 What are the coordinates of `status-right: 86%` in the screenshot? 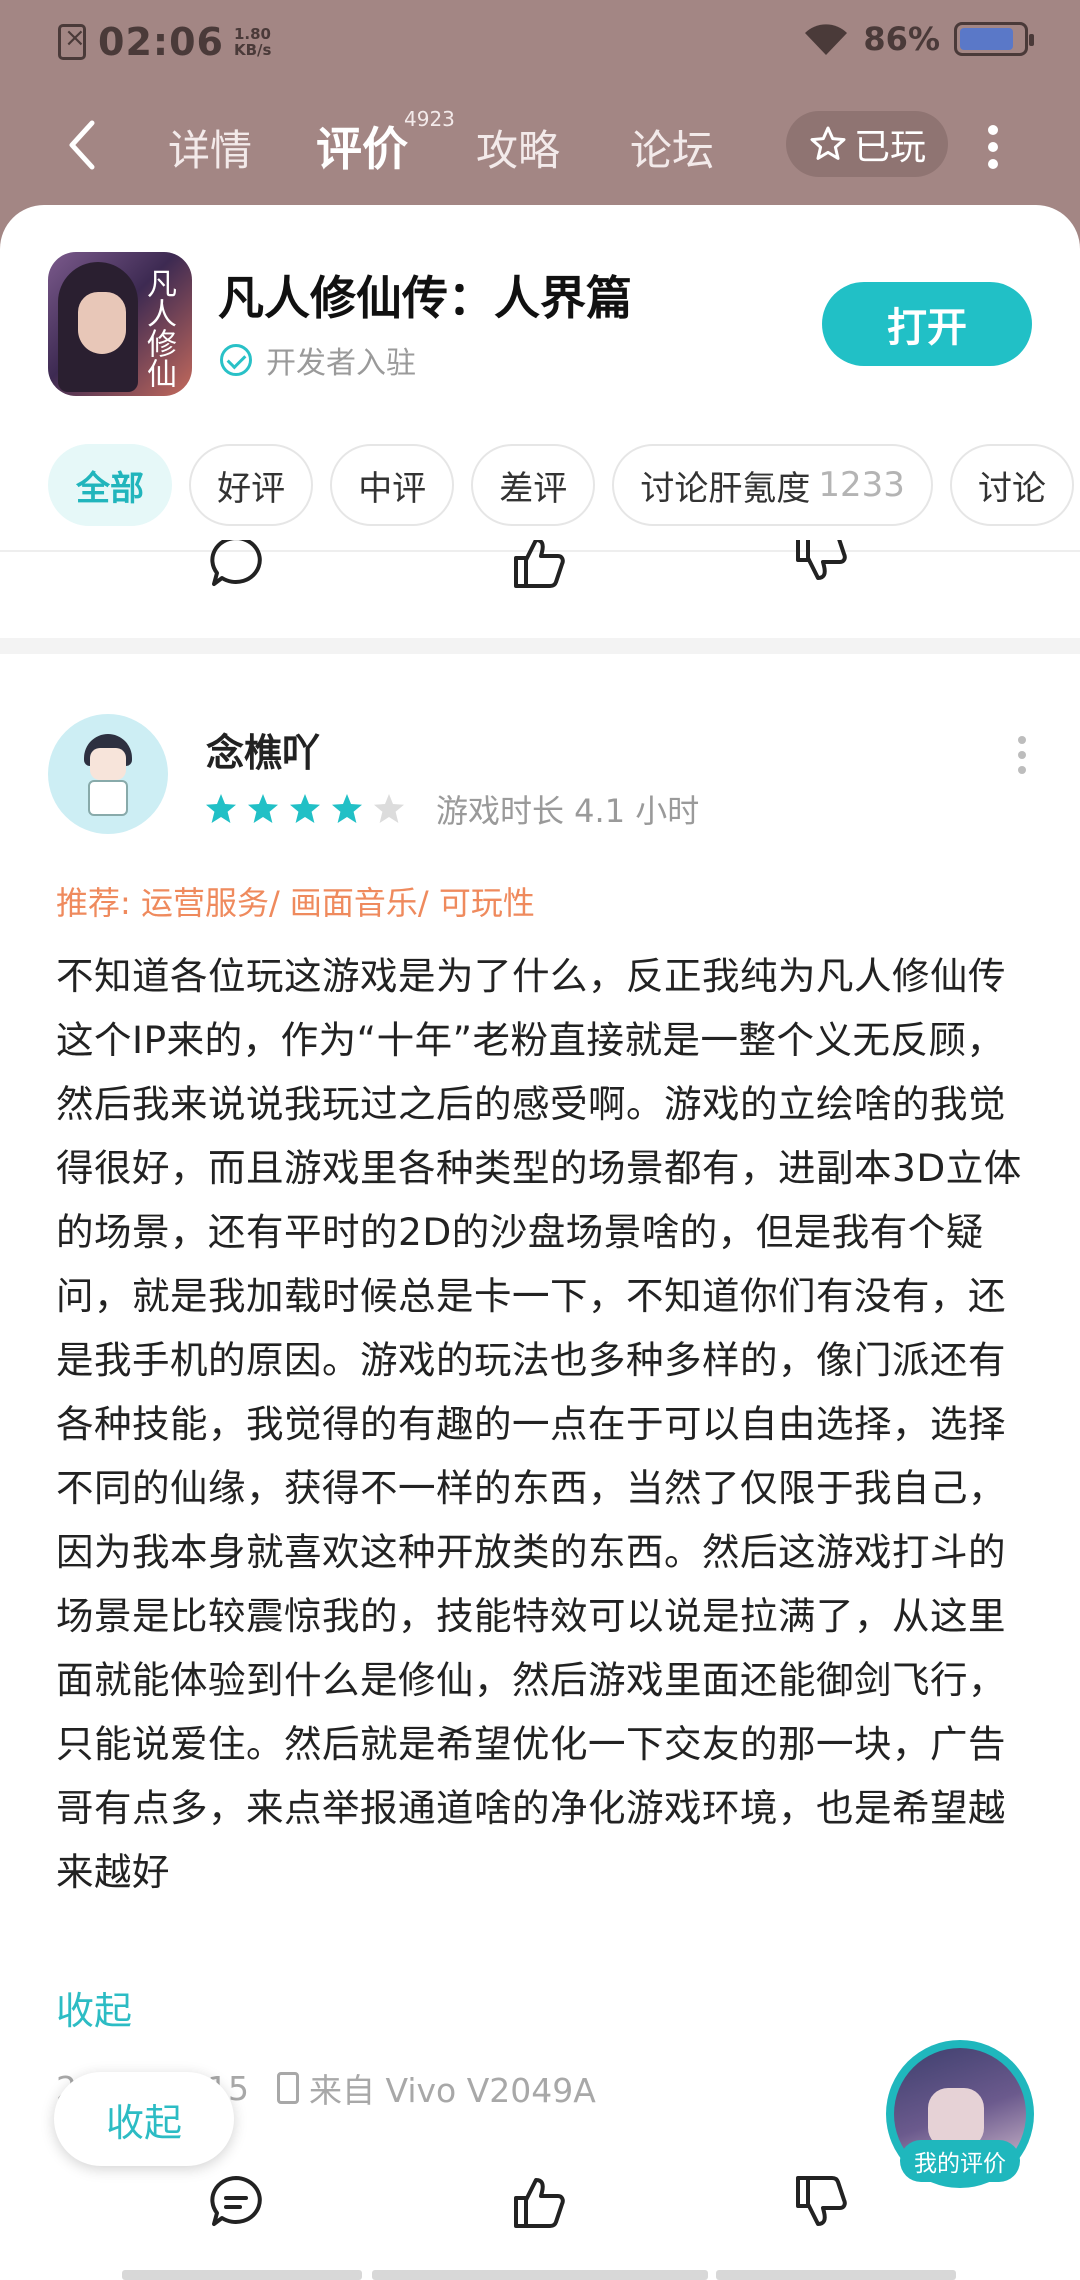 It's located at (918, 39).